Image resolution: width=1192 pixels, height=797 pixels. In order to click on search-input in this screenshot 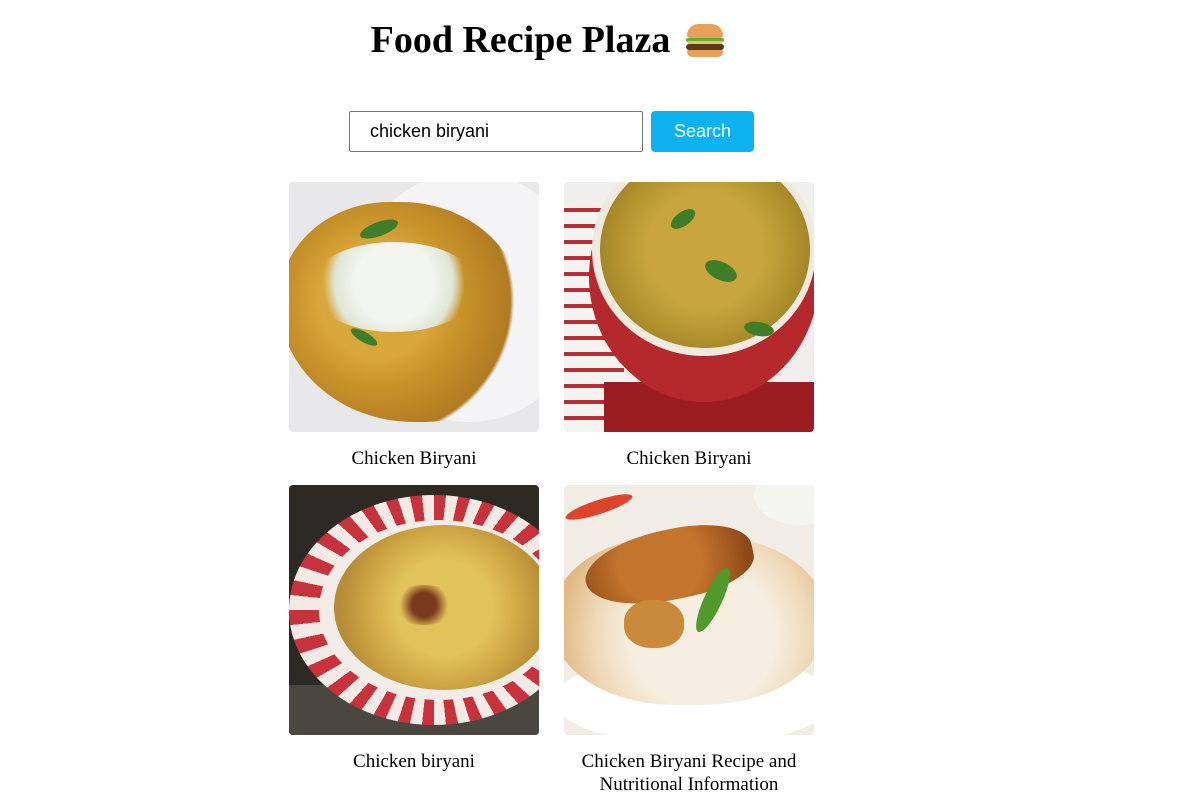, I will do `click(496, 131)`.